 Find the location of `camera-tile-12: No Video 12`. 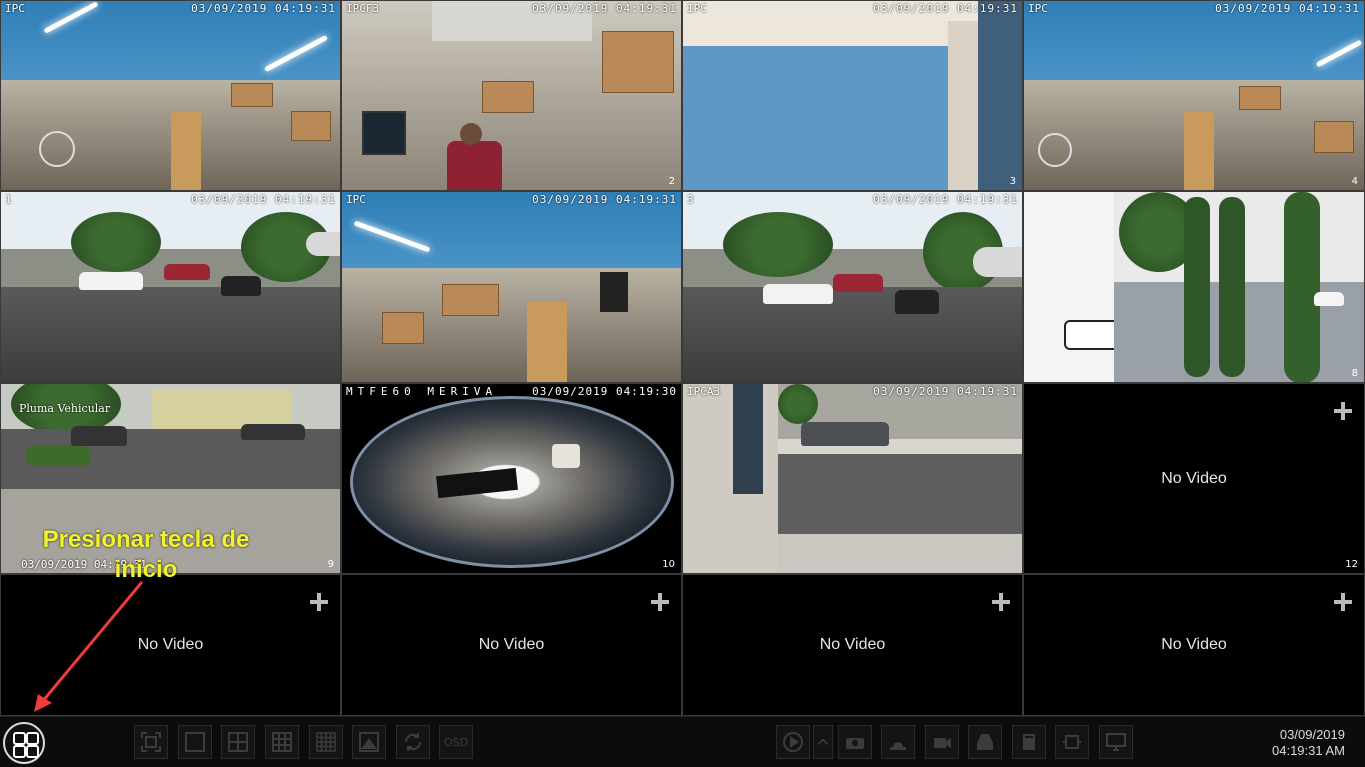

camera-tile-12: No Video 12 is located at coordinates (1194, 478).